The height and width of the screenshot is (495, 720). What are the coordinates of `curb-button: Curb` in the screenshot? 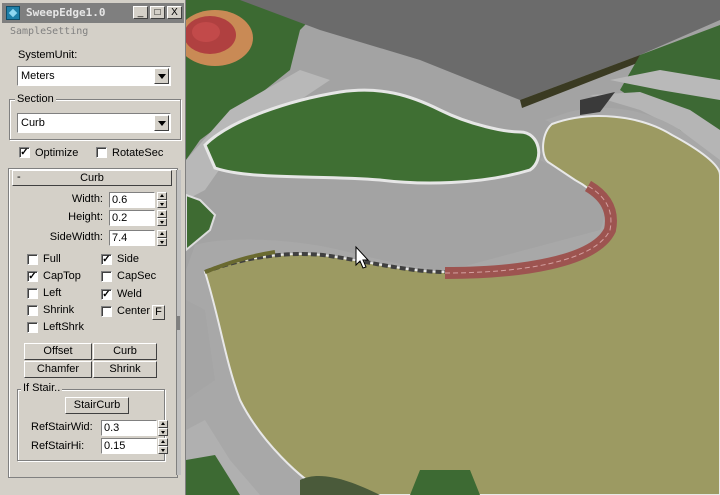 It's located at (125, 351).